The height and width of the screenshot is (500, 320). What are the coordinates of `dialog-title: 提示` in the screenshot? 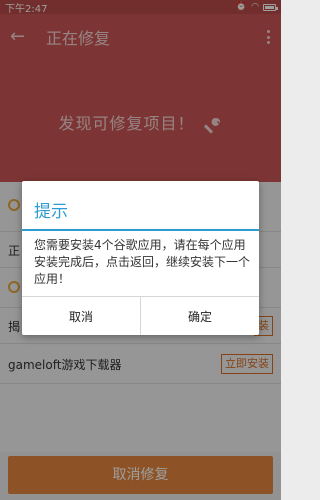 It's located at (51, 212).